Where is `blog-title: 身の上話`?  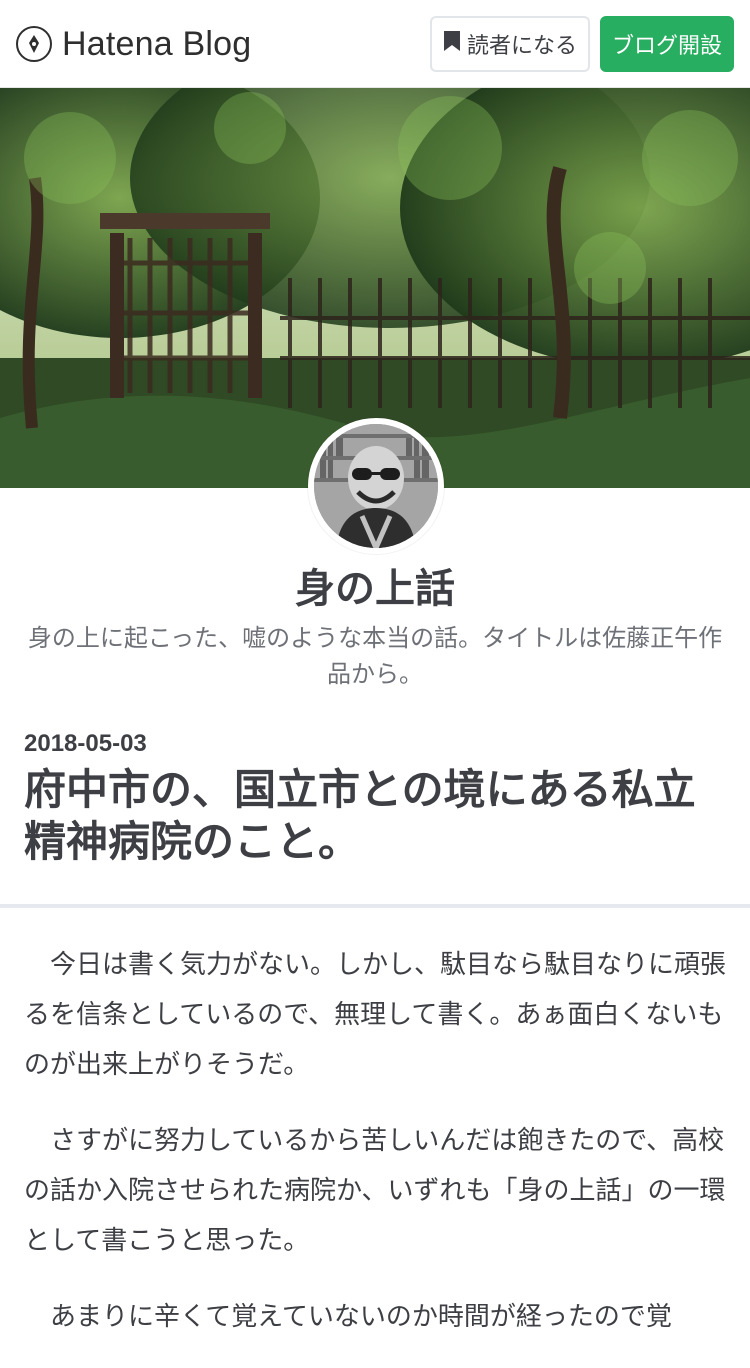
blog-title: 身の上話 is located at coordinates (375, 585).